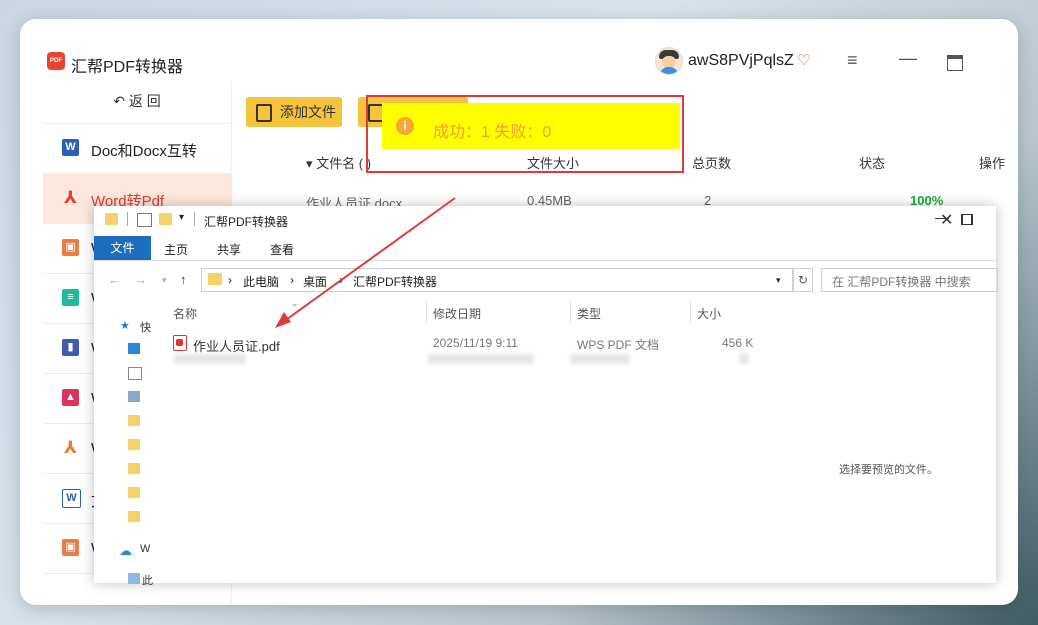  Describe the element at coordinates (338, 162) in the screenshot. I see `column-filename: ▾ 文件名 ( )` at that location.